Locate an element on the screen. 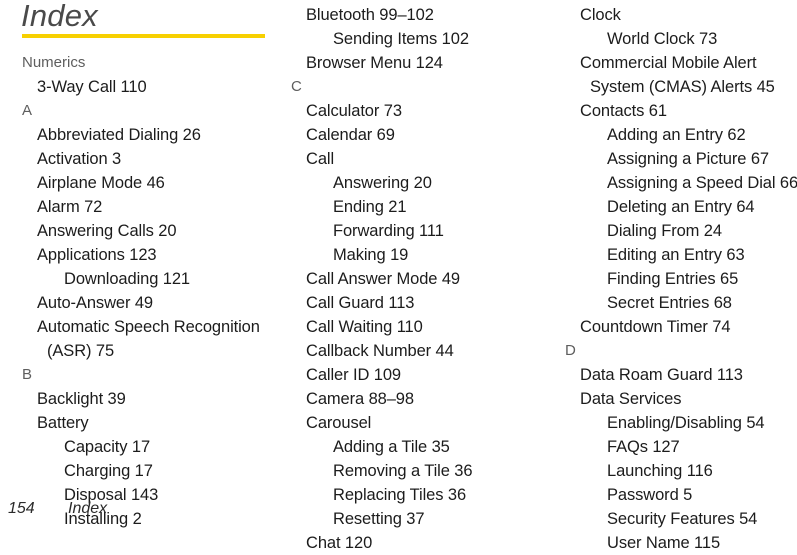 The image size is (797, 555). index-subentry: Downloading 121 is located at coordinates (127, 279).